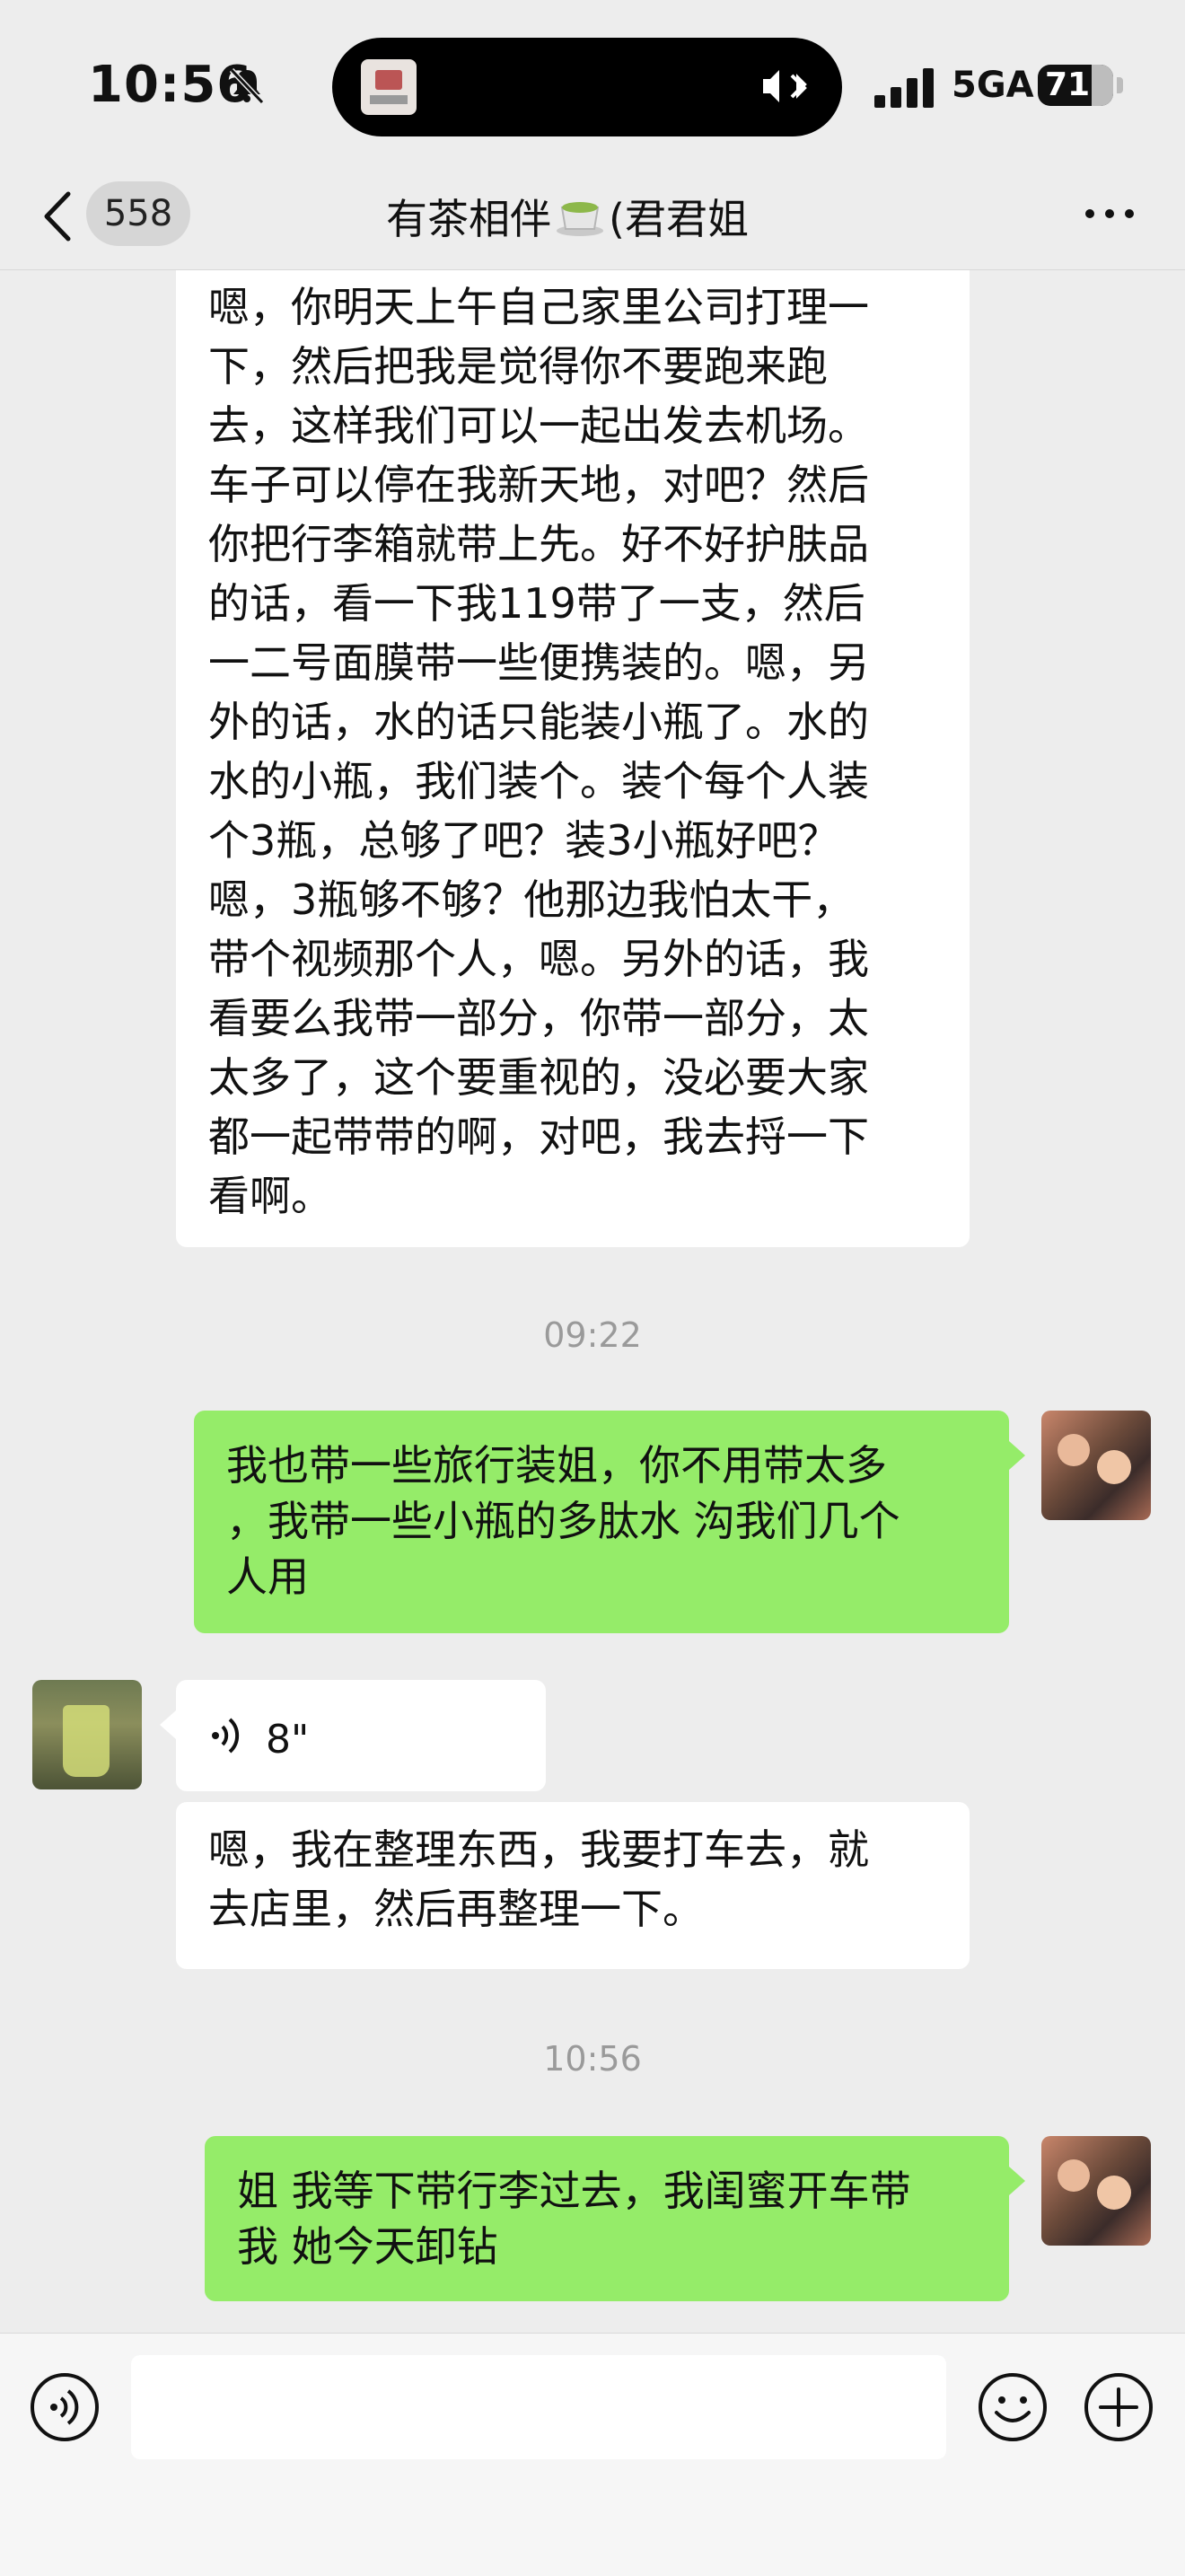 The image size is (1185, 2576). I want to click on message-line: 去，这样我们可以一起出发去机场。, so click(538, 425).